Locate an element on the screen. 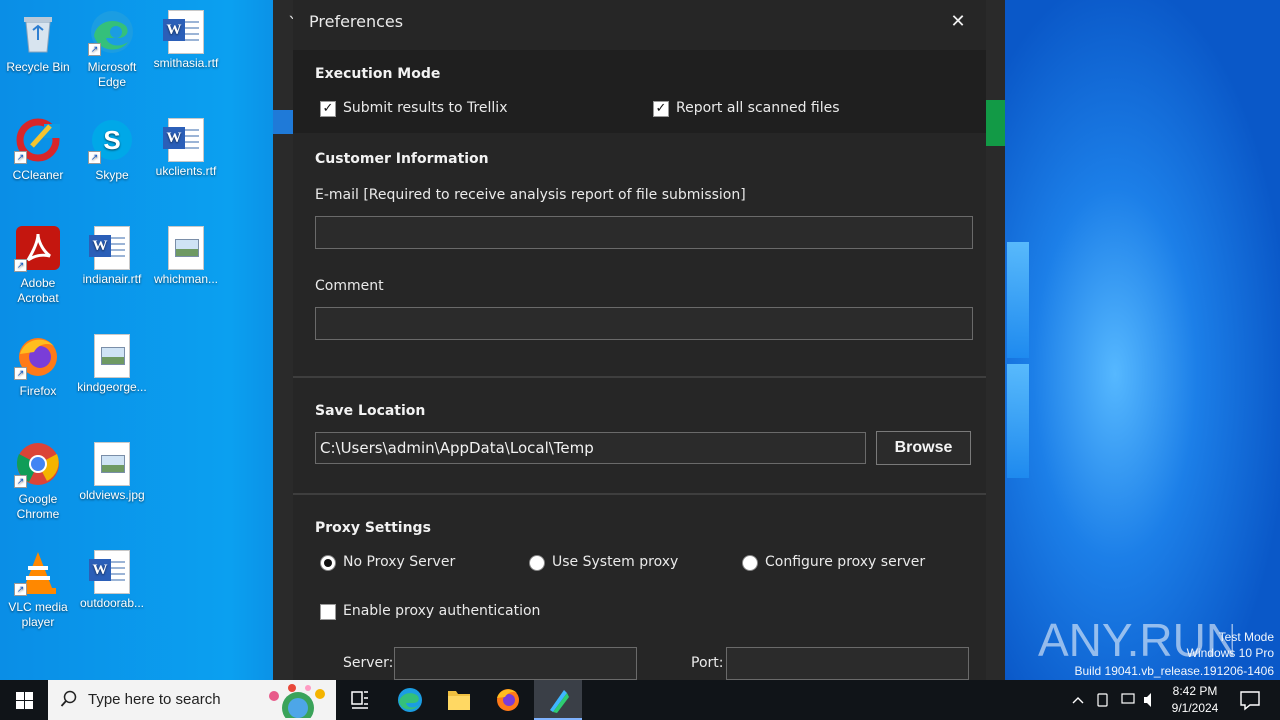  close-icon: ✕ is located at coordinates (958, 21).